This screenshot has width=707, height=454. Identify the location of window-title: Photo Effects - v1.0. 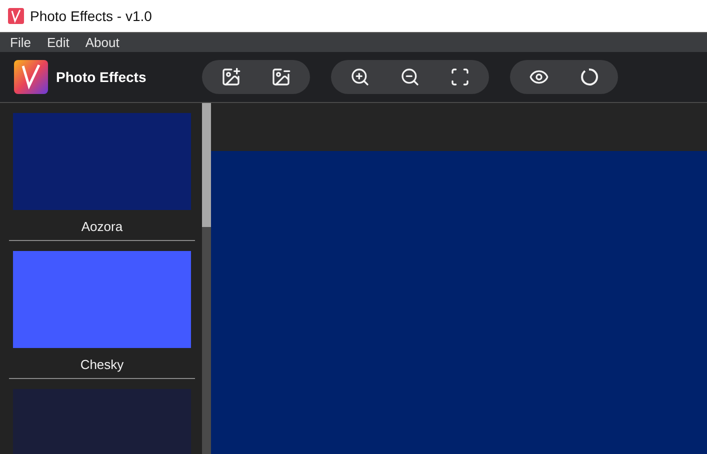
(91, 16).